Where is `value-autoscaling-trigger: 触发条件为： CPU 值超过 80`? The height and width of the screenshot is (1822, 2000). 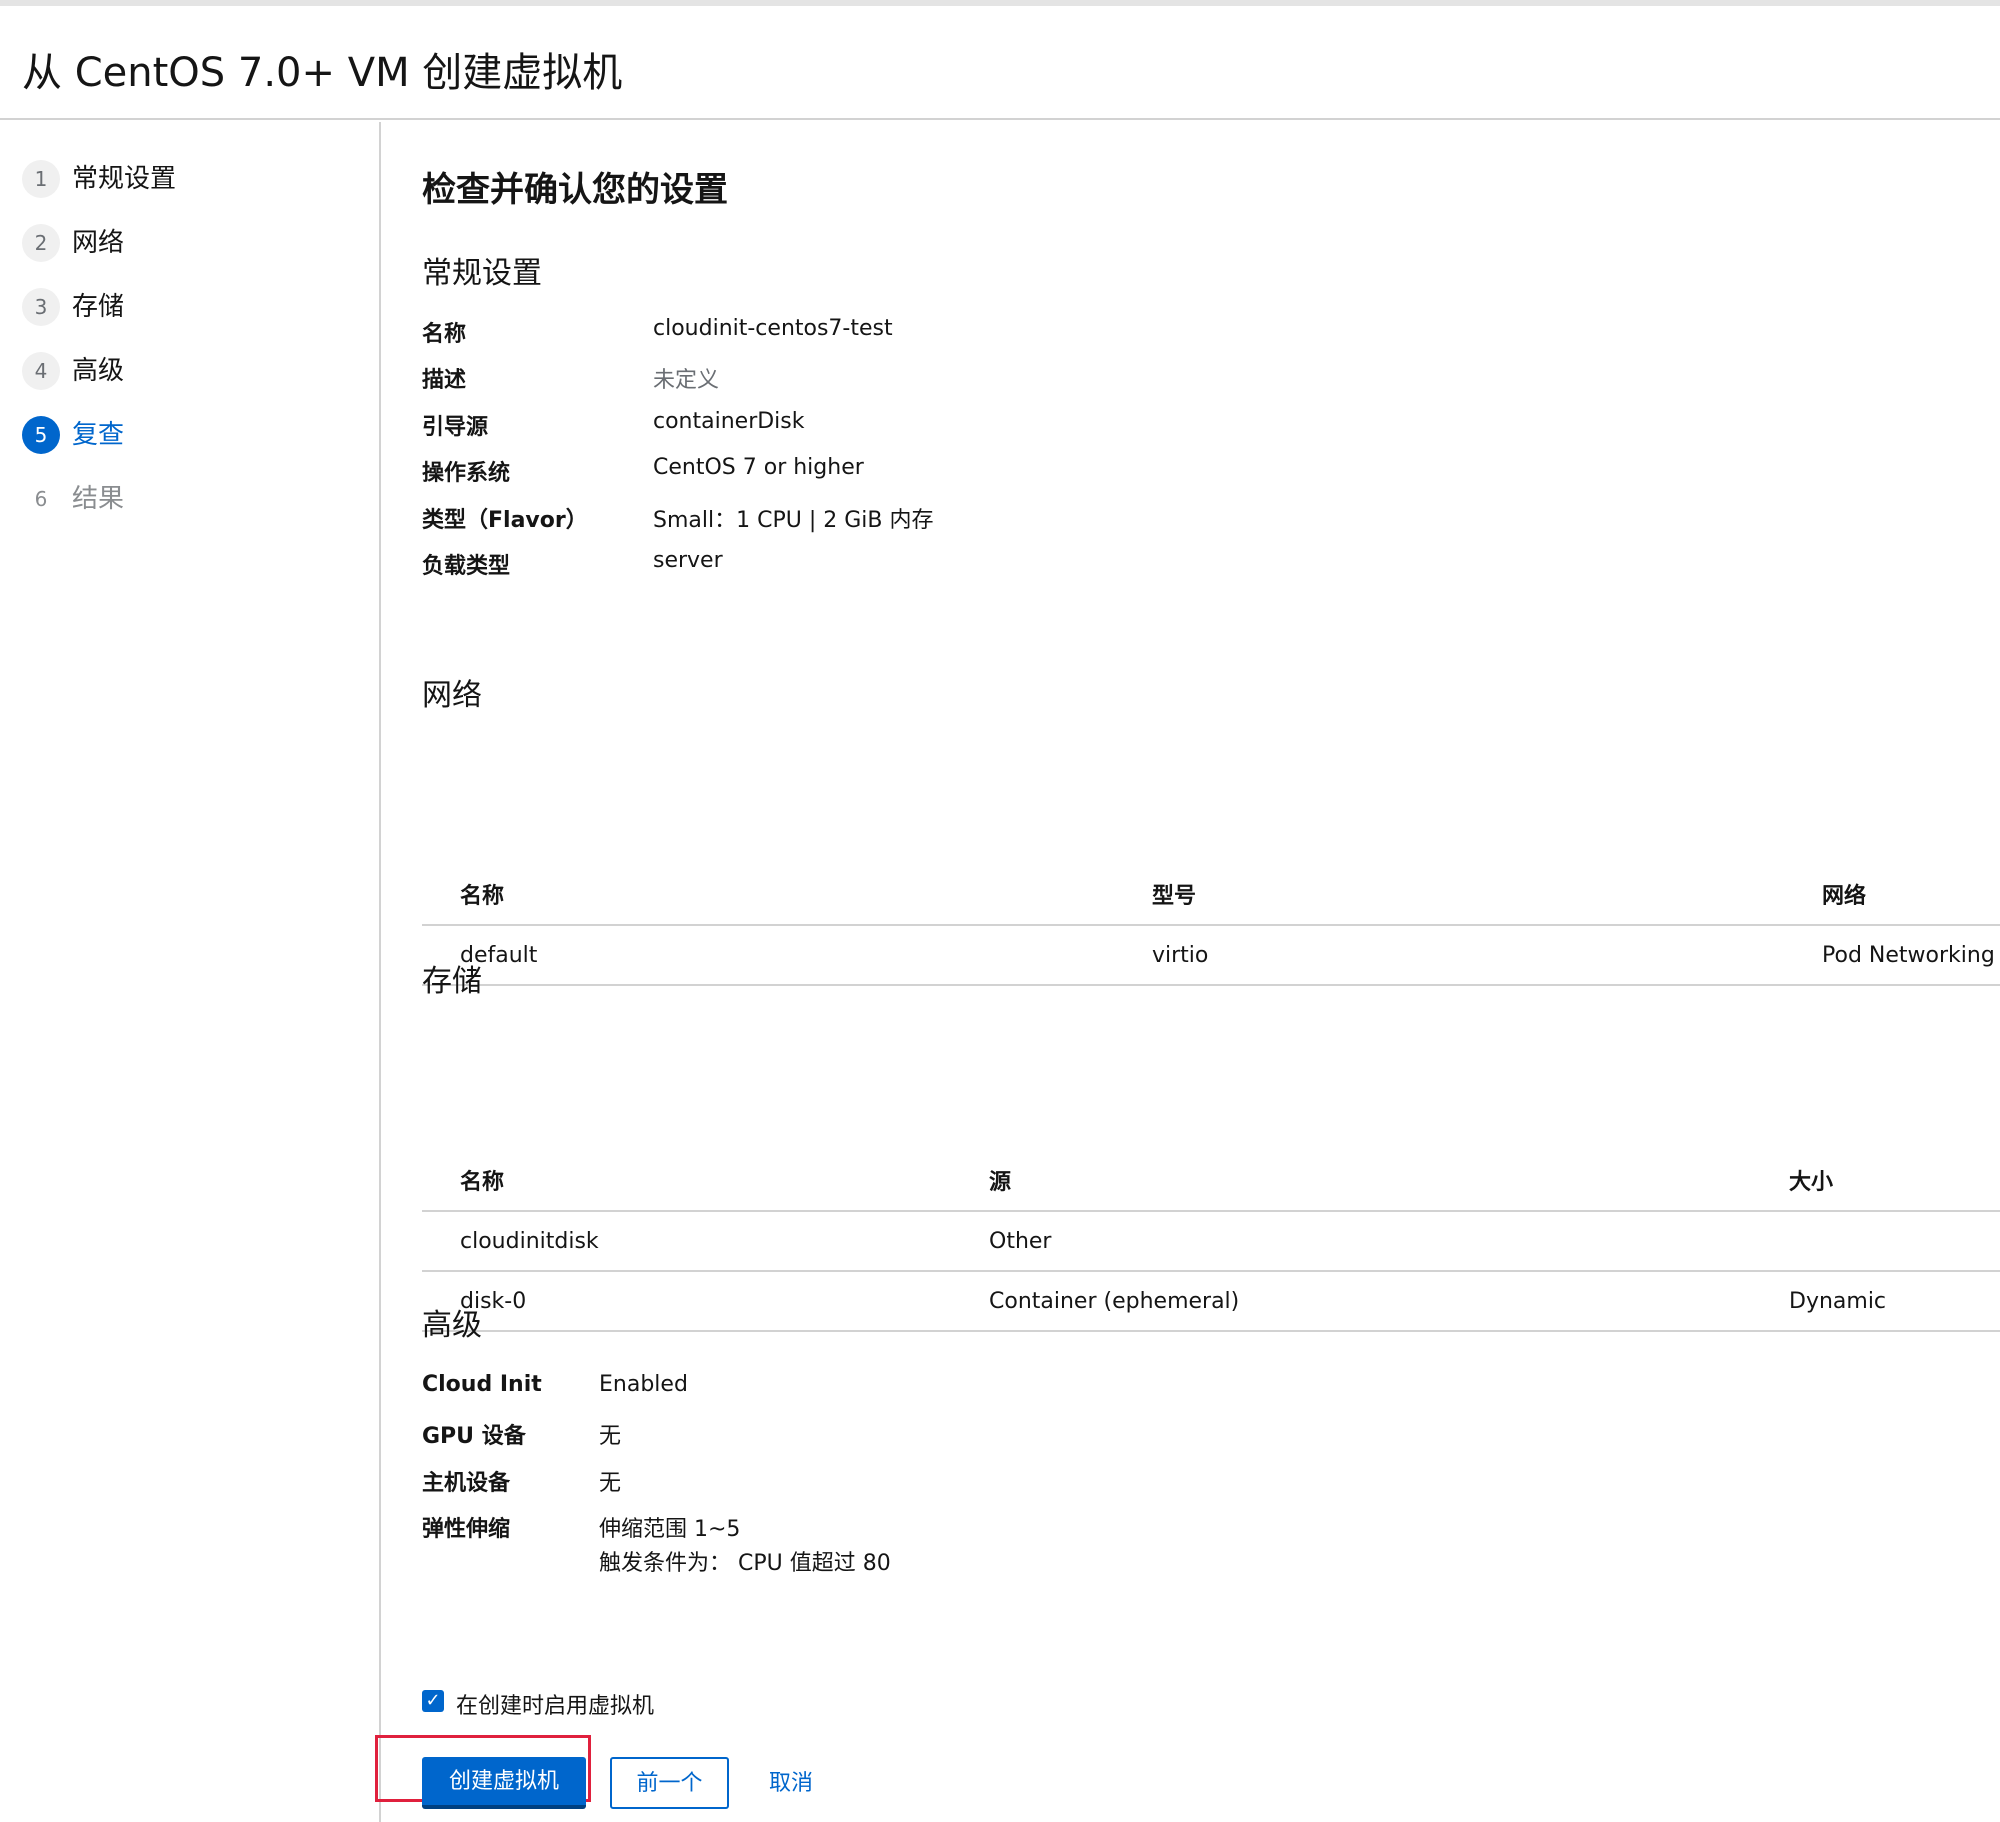 value-autoscaling-trigger: 触发条件为： CPU 值超过 80 is located at coordinates (745, 1563).